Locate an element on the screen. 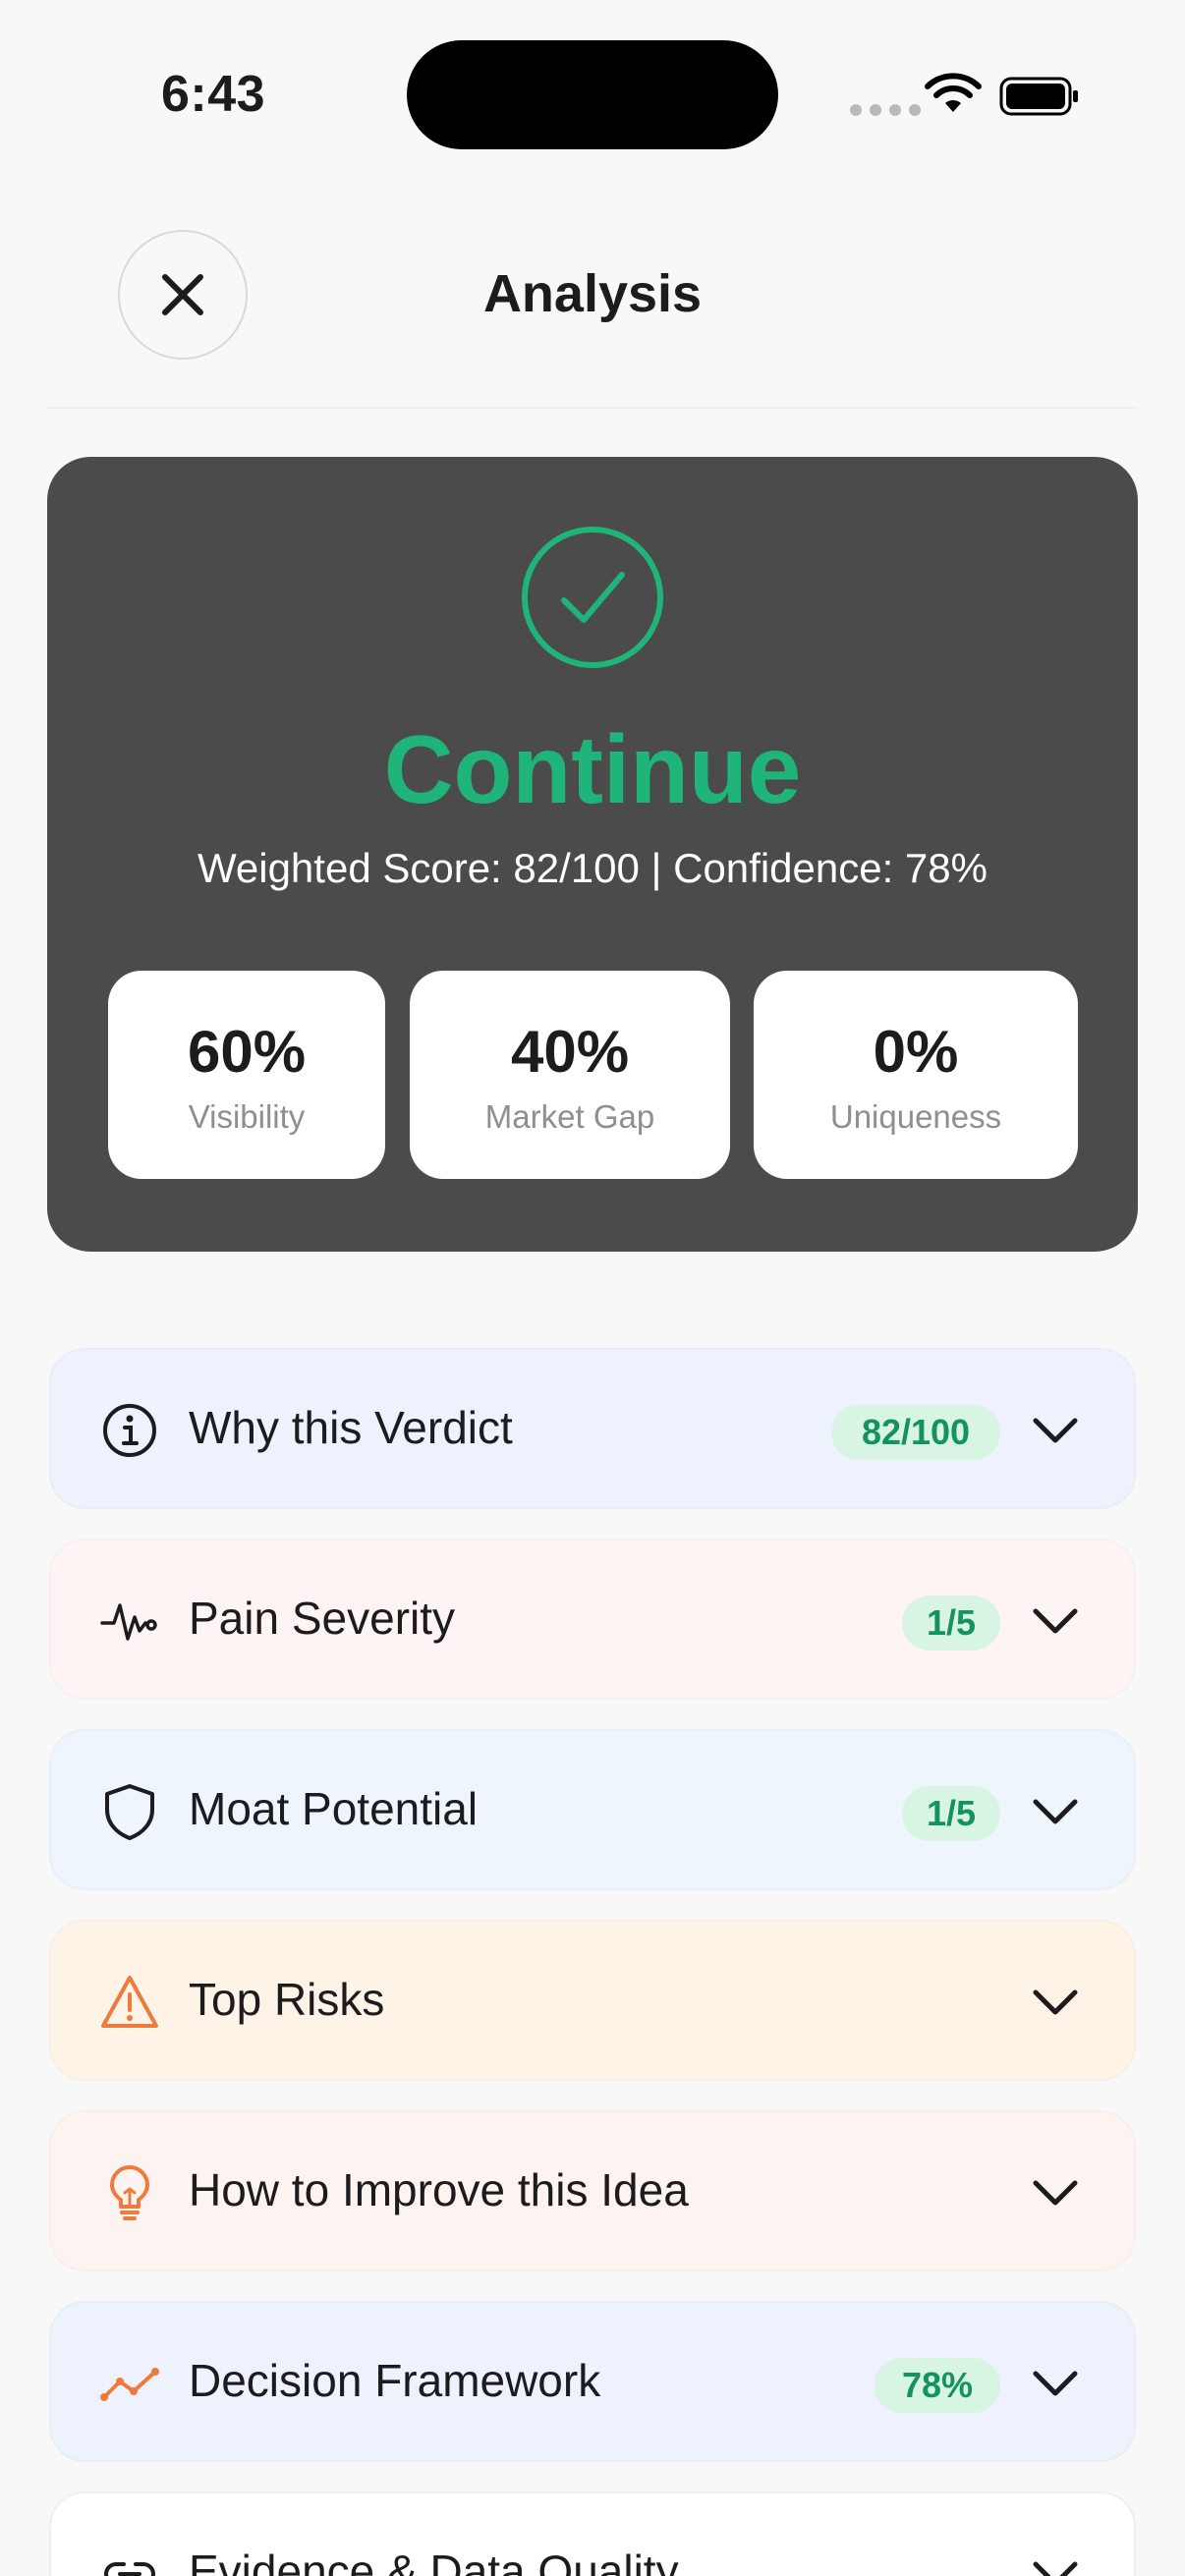 Image resolution: width=1185 pixels, height=2576 pixels. section-pain-severity: Pain Severity 1/5 is located at coordinates (592, 1619).